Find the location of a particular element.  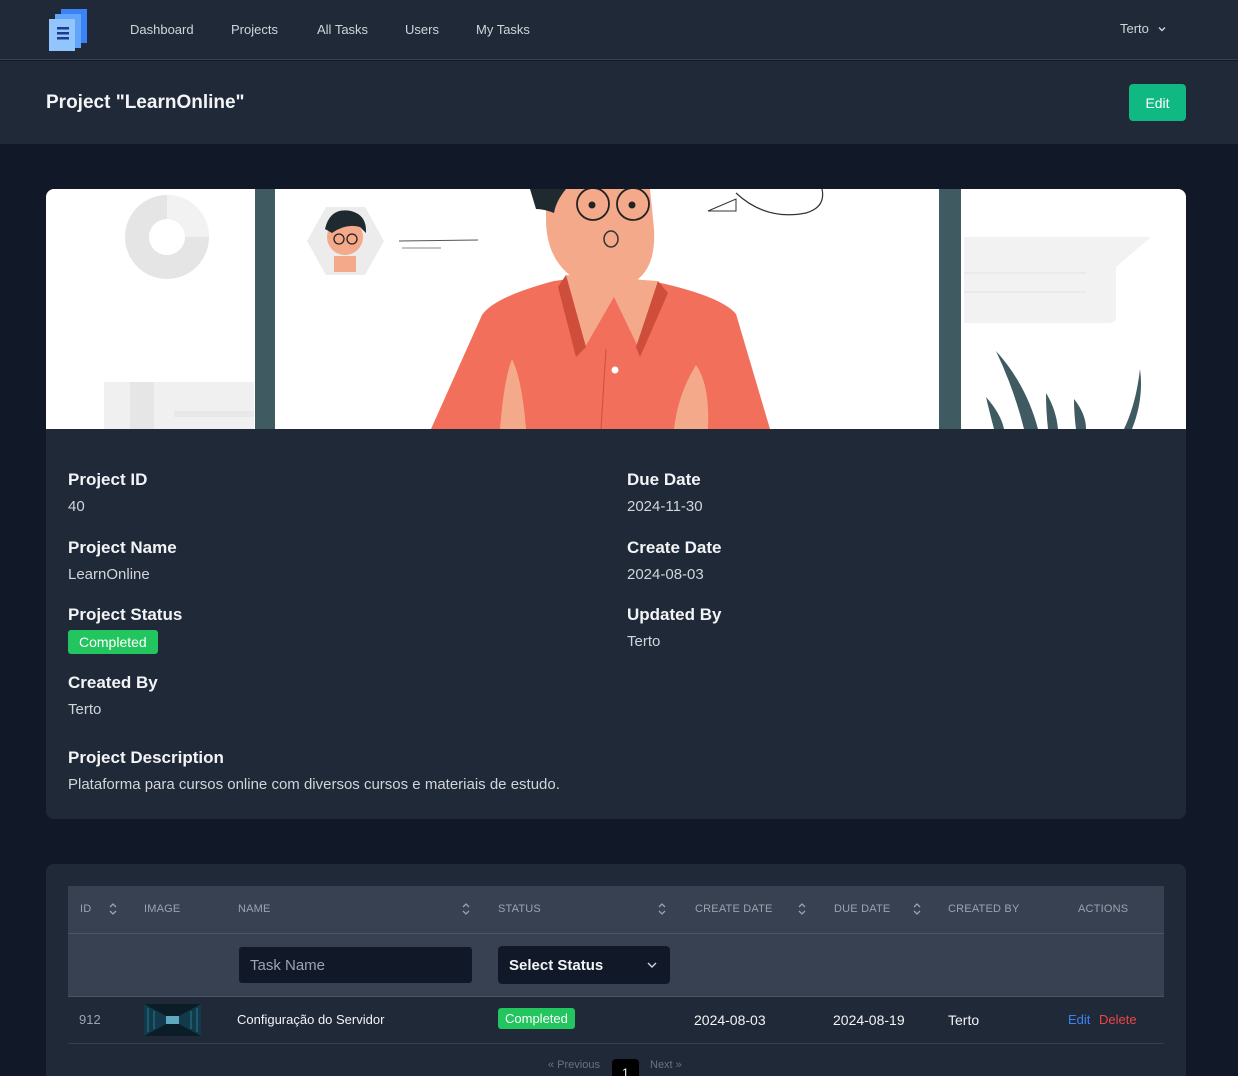

page-title: Project "LearnOnline" is located at coordinates (145, 102).